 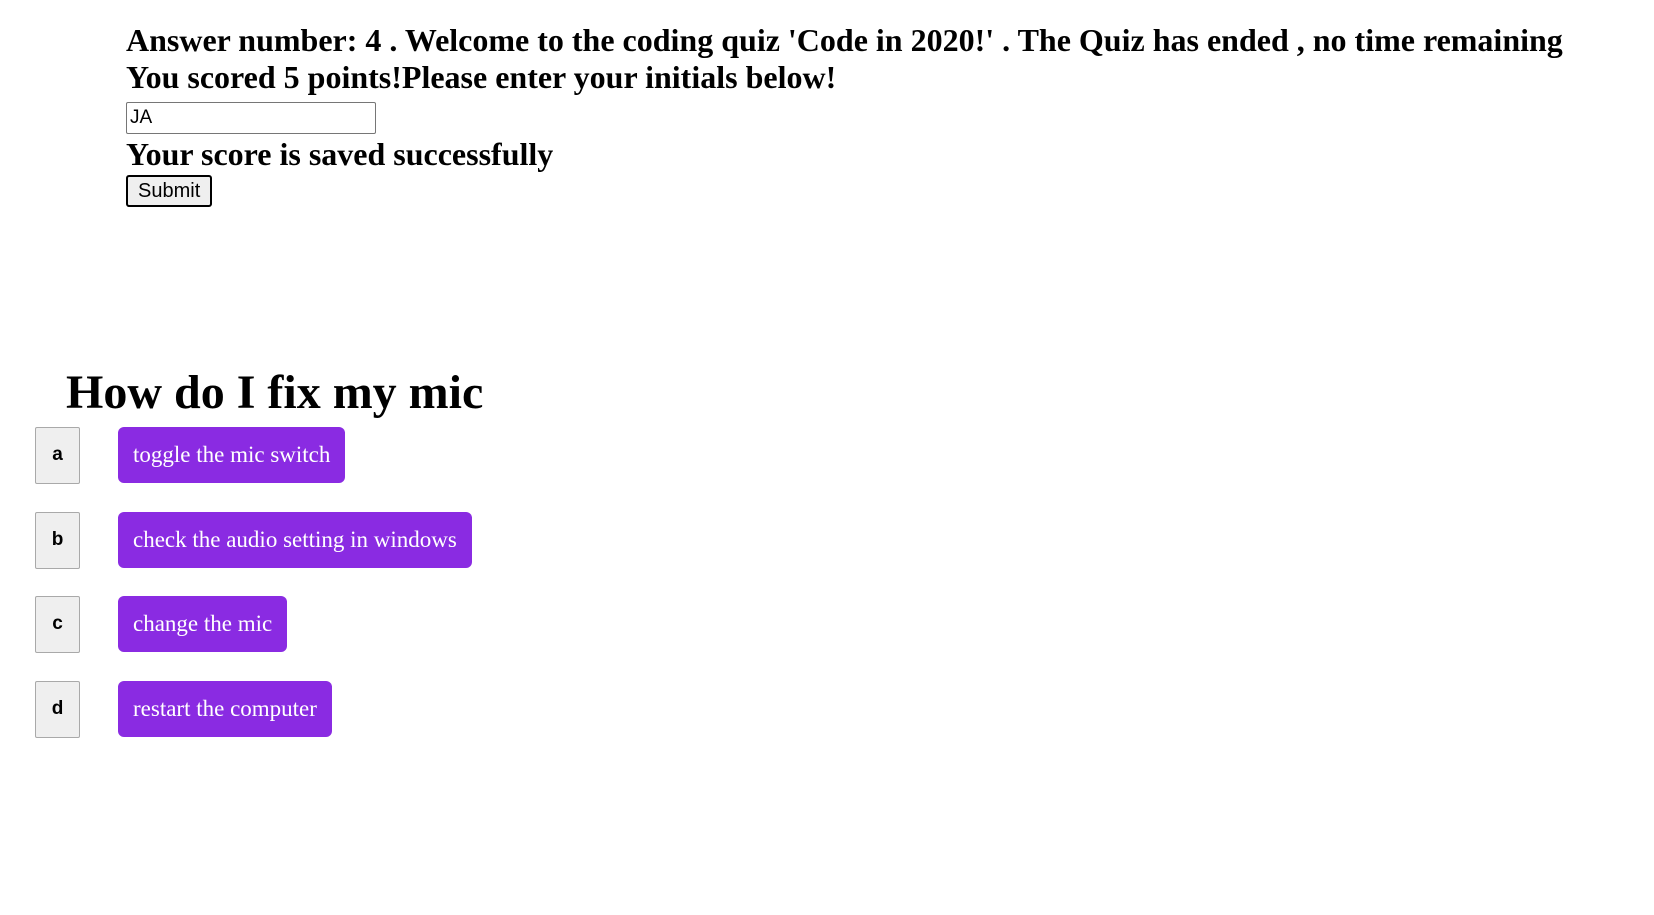 I want to click on question-title: How do I fix my mic, so click(x=275, y=392).